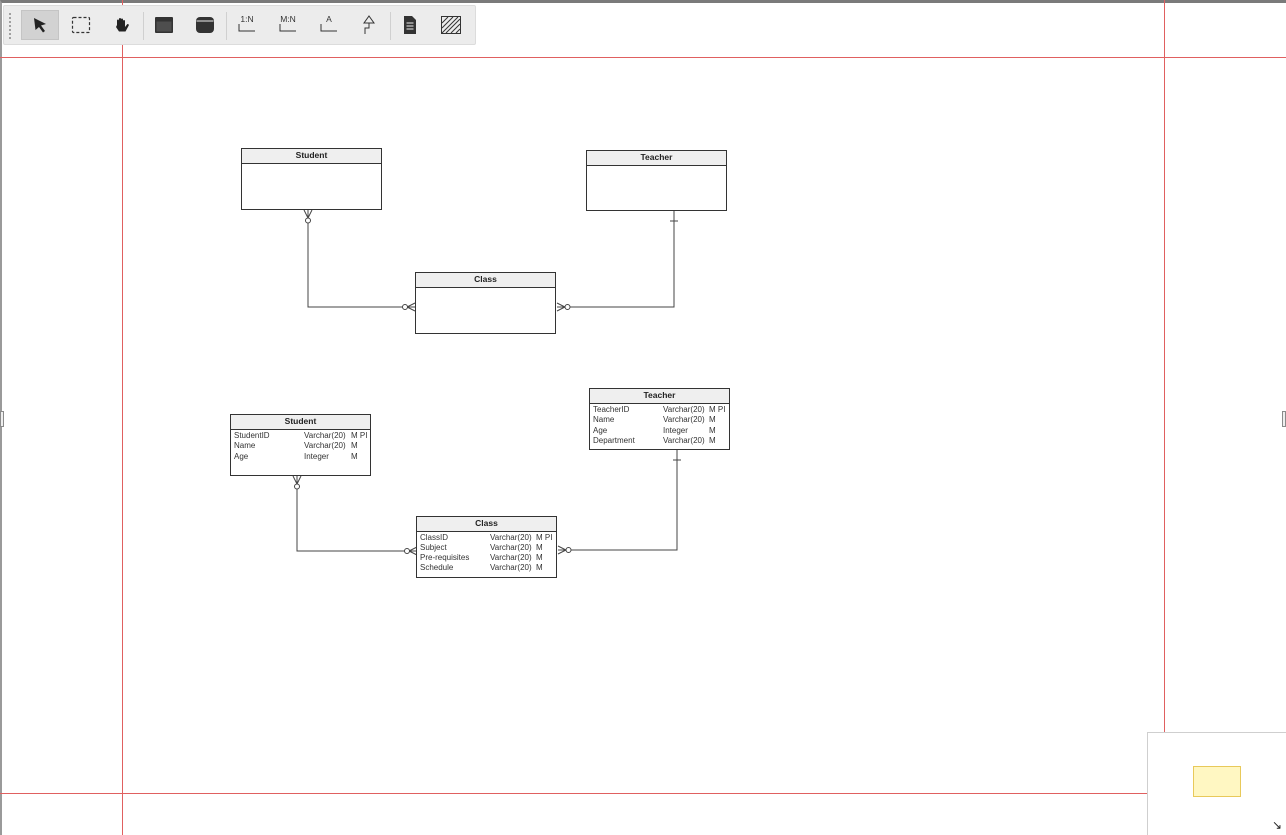 The width and height of the screenshot is (1286, 835). I want to click on attribute-name: ClassID, so click(434, 537).